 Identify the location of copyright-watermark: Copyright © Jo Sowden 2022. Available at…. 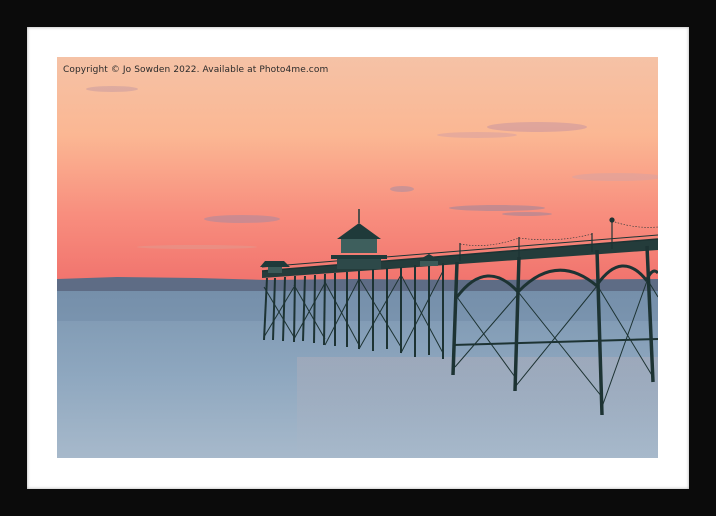
(196, 70).